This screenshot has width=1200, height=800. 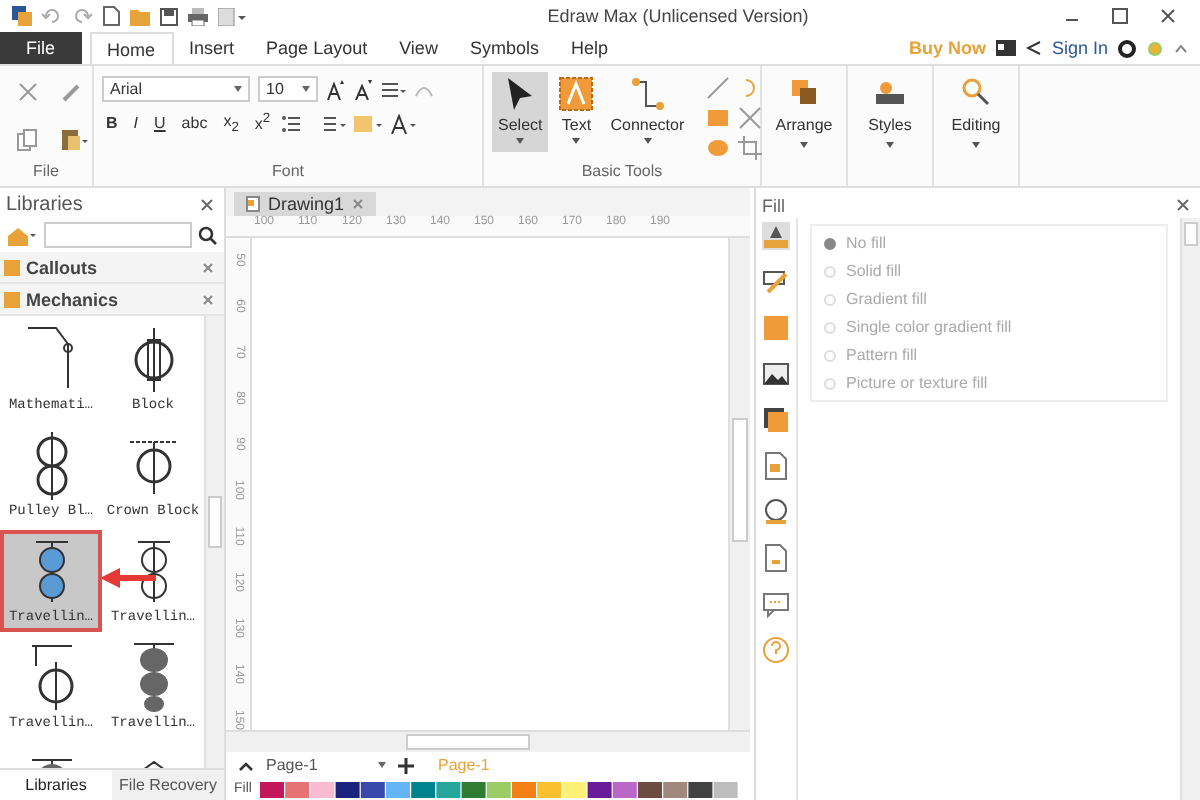 I want to click on connector-icon, so click(x=647, y=94).